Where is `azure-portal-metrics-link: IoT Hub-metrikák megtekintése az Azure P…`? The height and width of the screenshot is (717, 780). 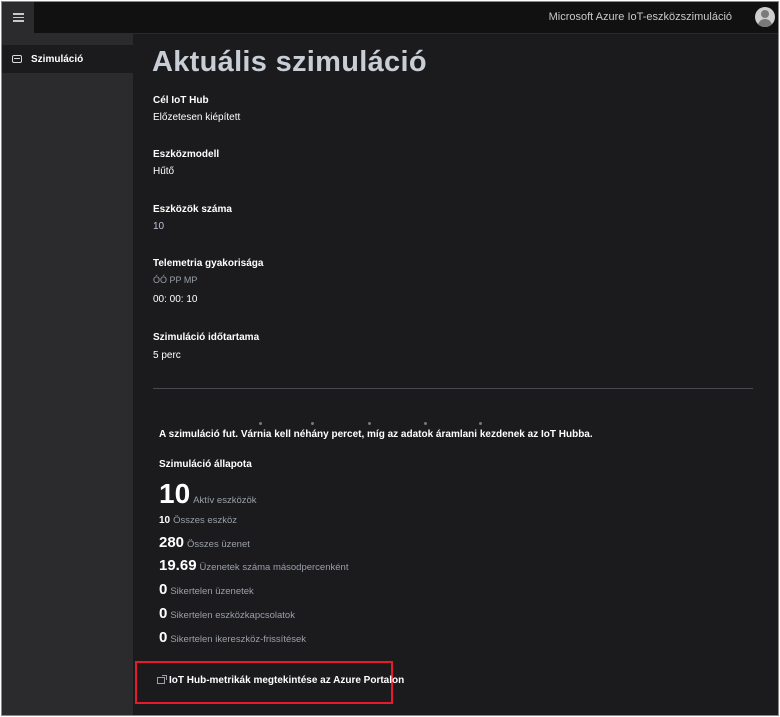 azure-portal-metrics-link: IoT Hub-metrikák megtekintése az Azure P… is located at coordinates (280, 680).